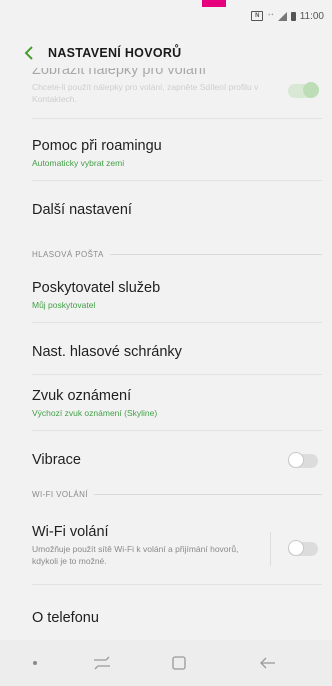 The image size is (332, 686). I want to click on section-header-wifi-calling: WI-FI VOLÁNÍ, so click(177, 494).